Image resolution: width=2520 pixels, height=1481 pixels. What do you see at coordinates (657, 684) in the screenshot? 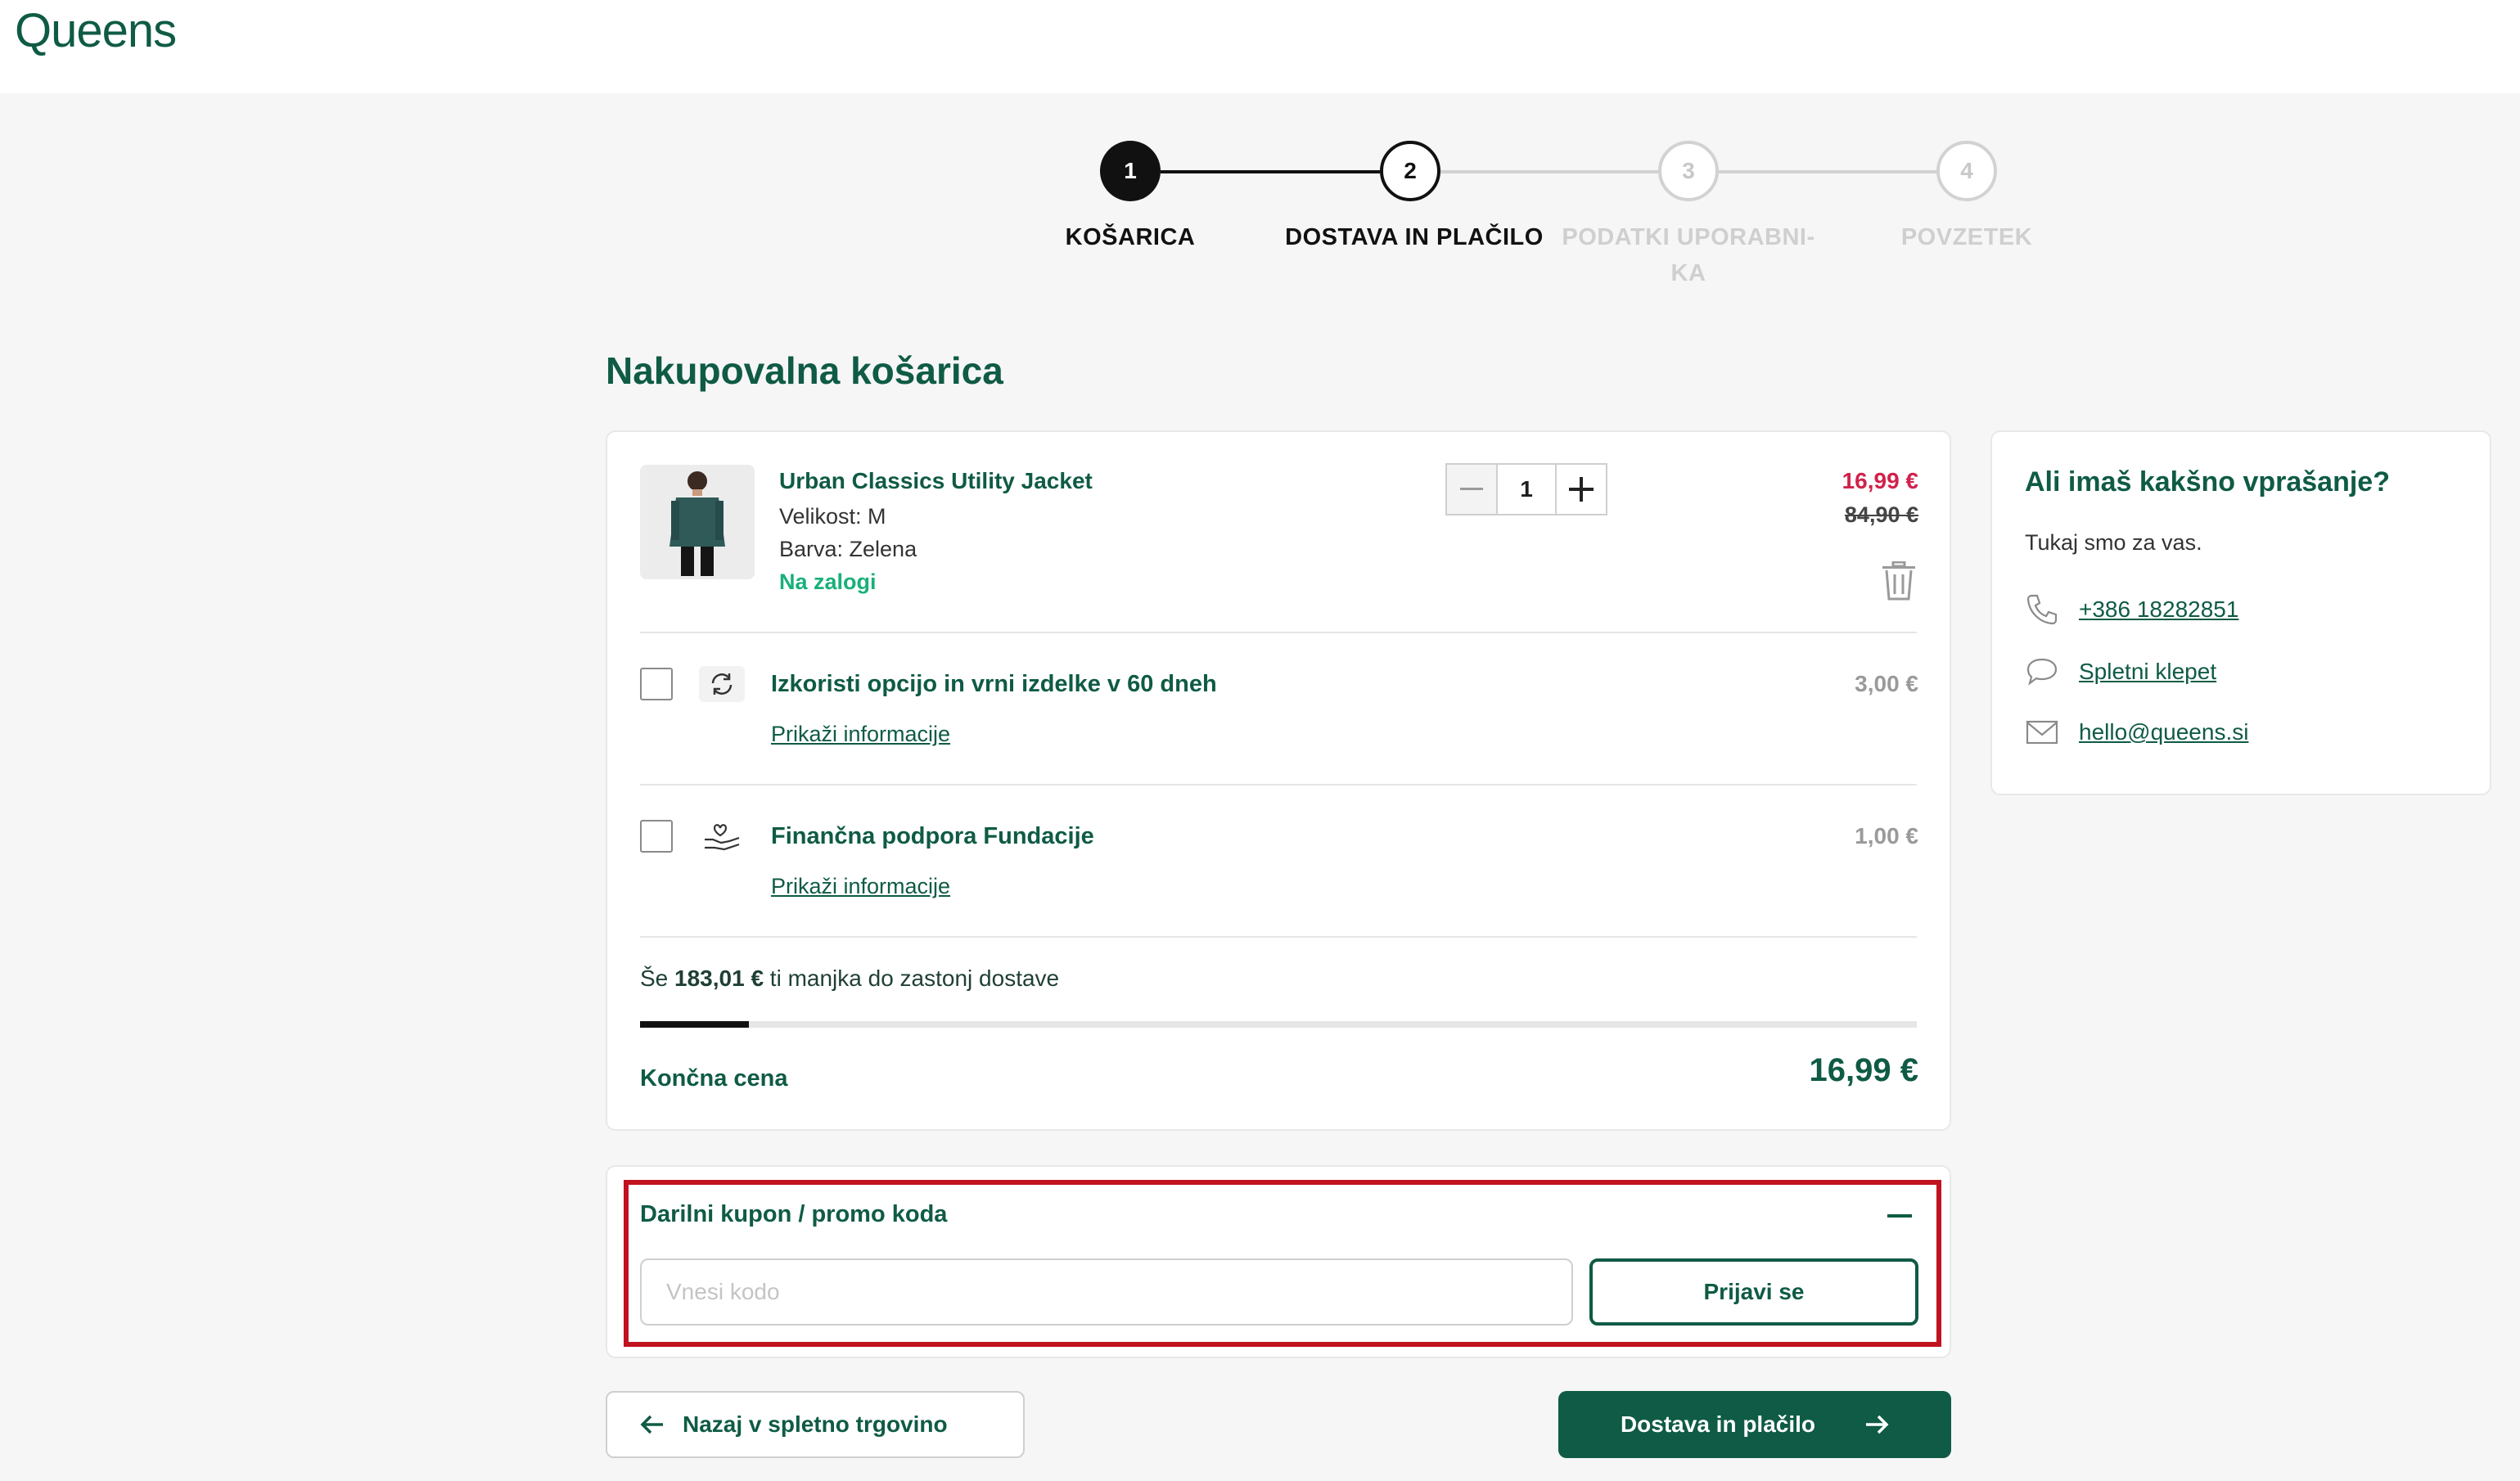
I see `return-option-checkbox` at bounding box center [657, 684].